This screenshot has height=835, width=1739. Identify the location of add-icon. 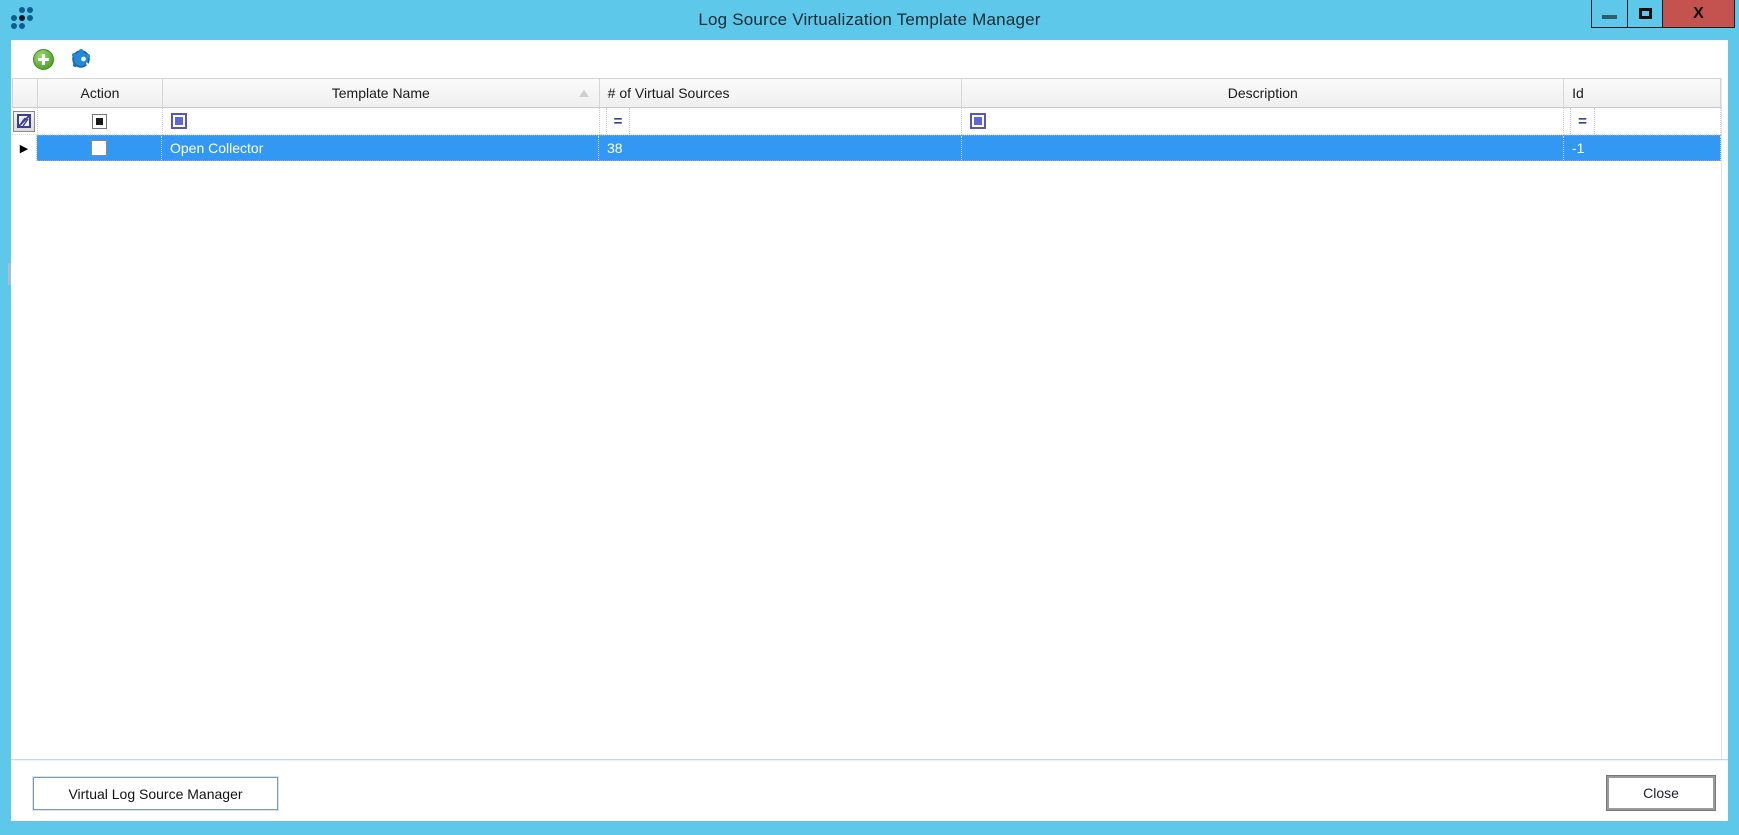
(43, 59).